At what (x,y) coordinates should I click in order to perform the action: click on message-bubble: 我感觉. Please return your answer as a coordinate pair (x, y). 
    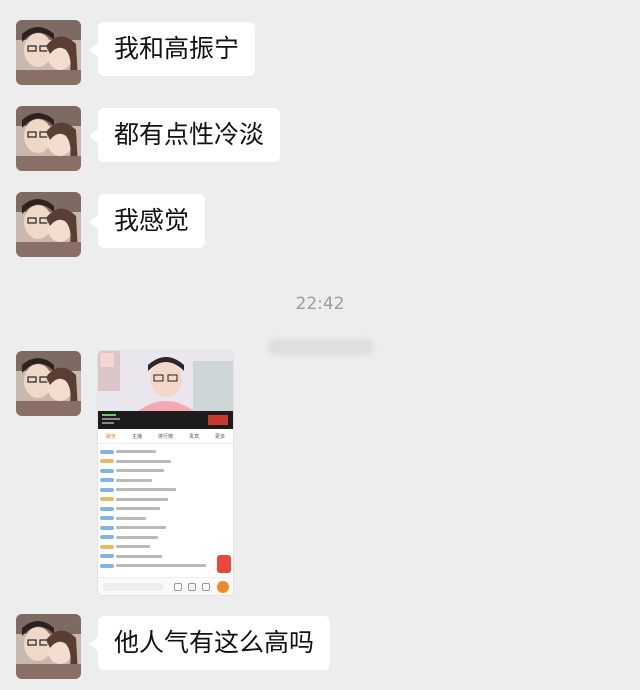
    Looking at the image, I should click on (147, 221).